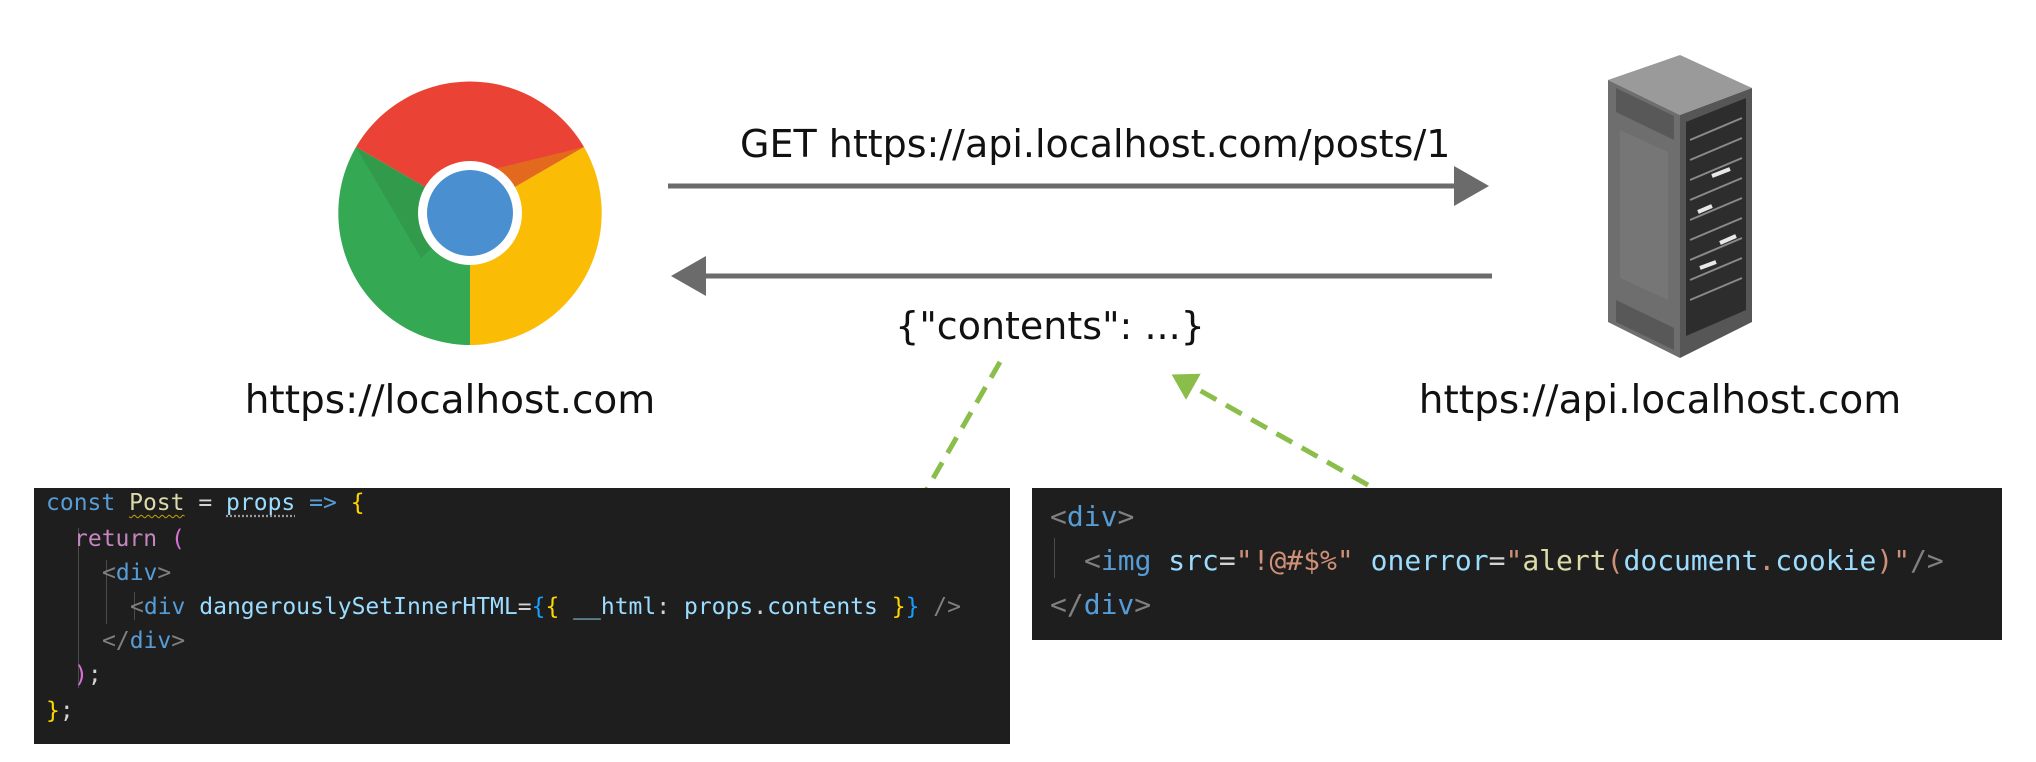  What do you see at coordinates (1691, 560) in the screenshot?
I see `object-ref: document` at bounding box center [1691, 560].